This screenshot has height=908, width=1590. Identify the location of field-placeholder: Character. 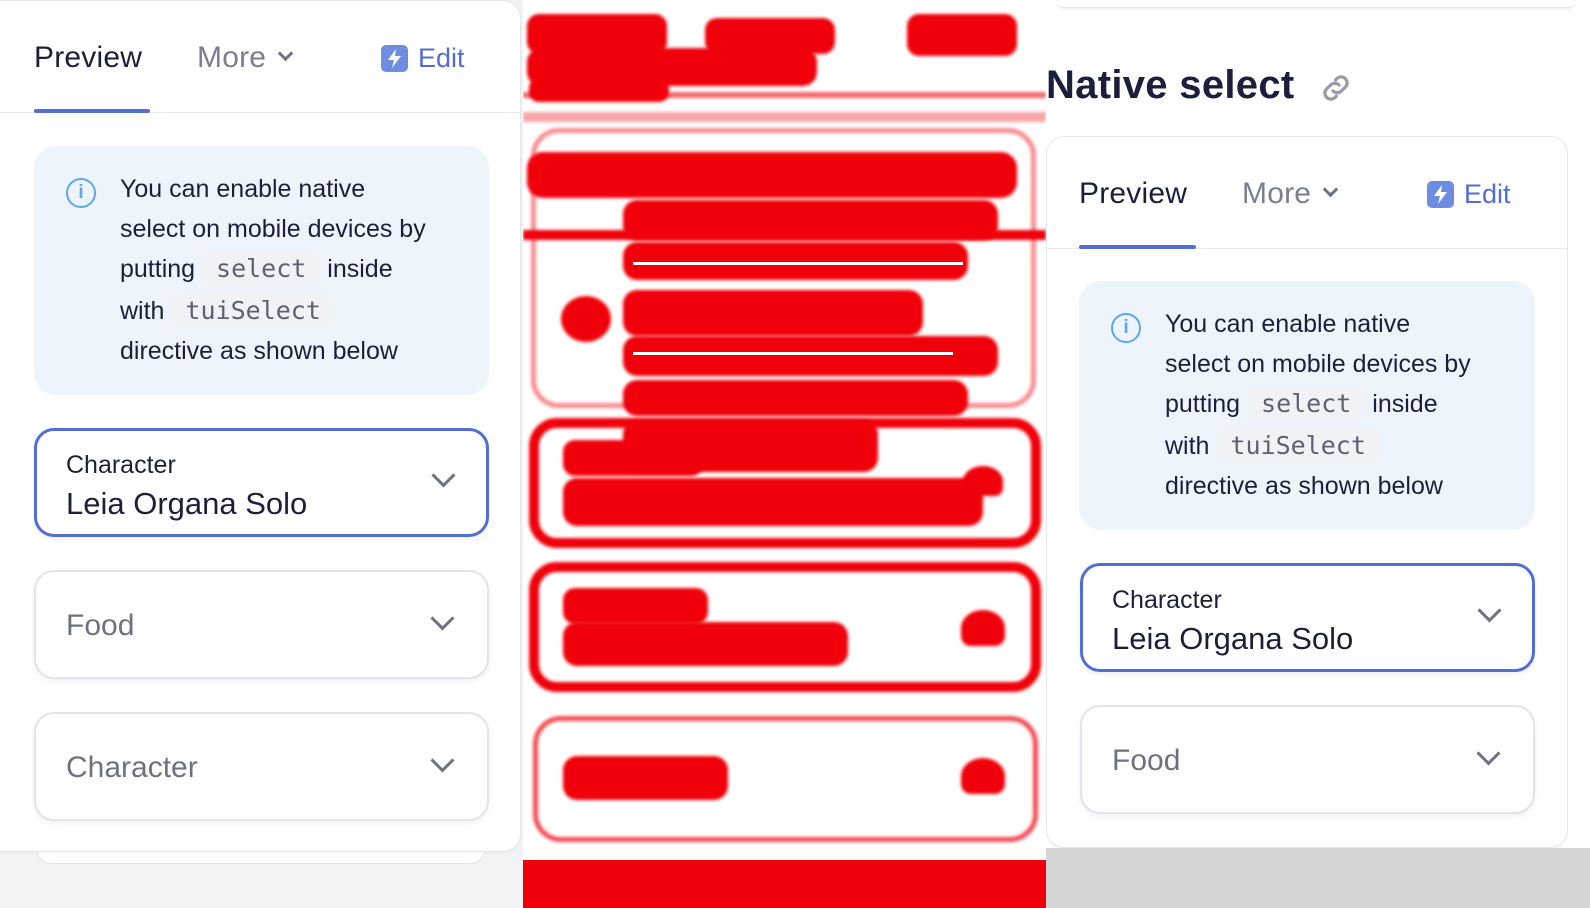
(132, 767).